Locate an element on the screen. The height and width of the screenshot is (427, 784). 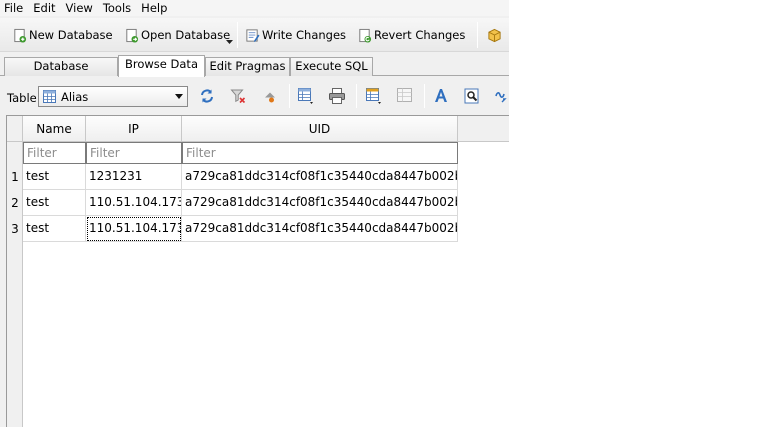
write-changes-icon is located at coordinates (253, 35).